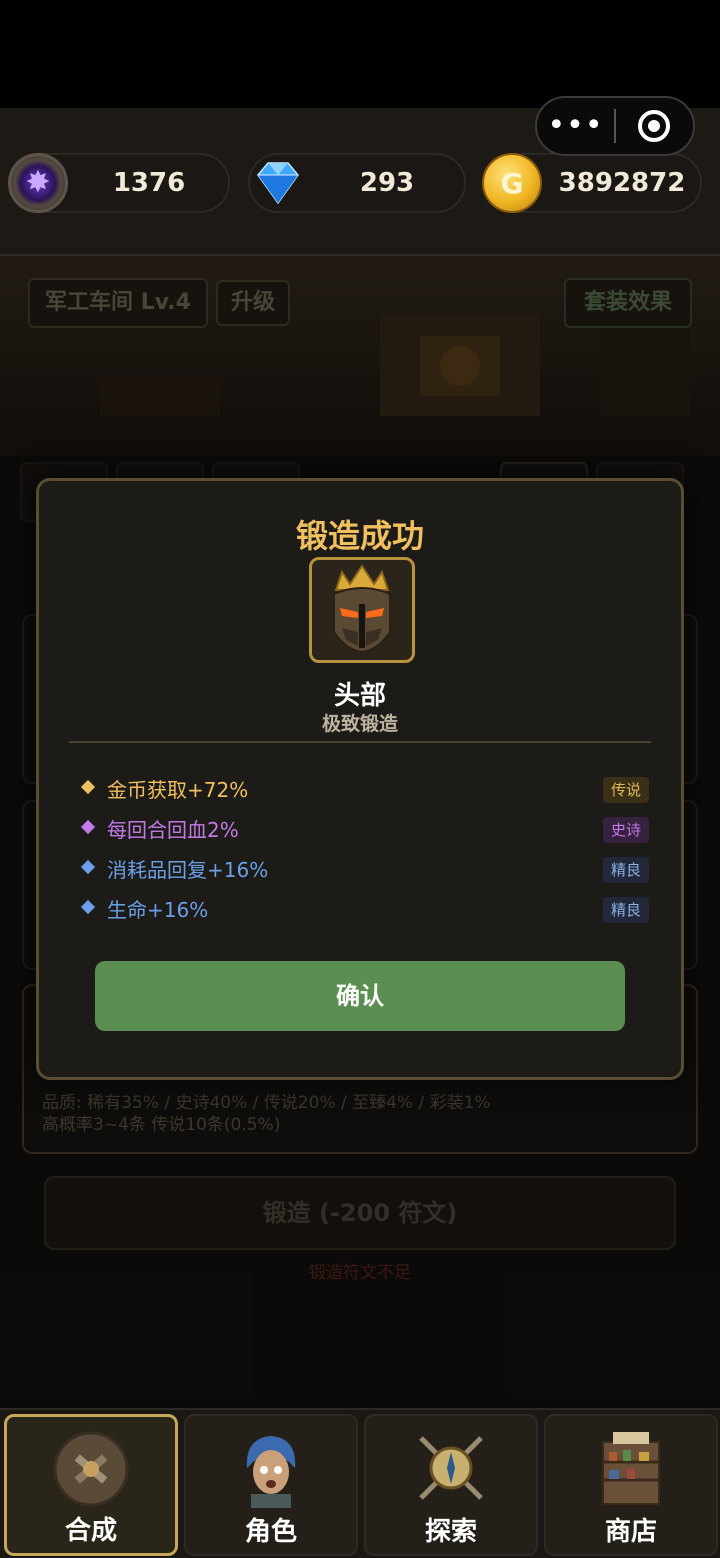 This screenshot has width=720, height=1558. Describe the element at coordinates (149, 183) in the screenshot. I see `rune-value: 1376` at that location.